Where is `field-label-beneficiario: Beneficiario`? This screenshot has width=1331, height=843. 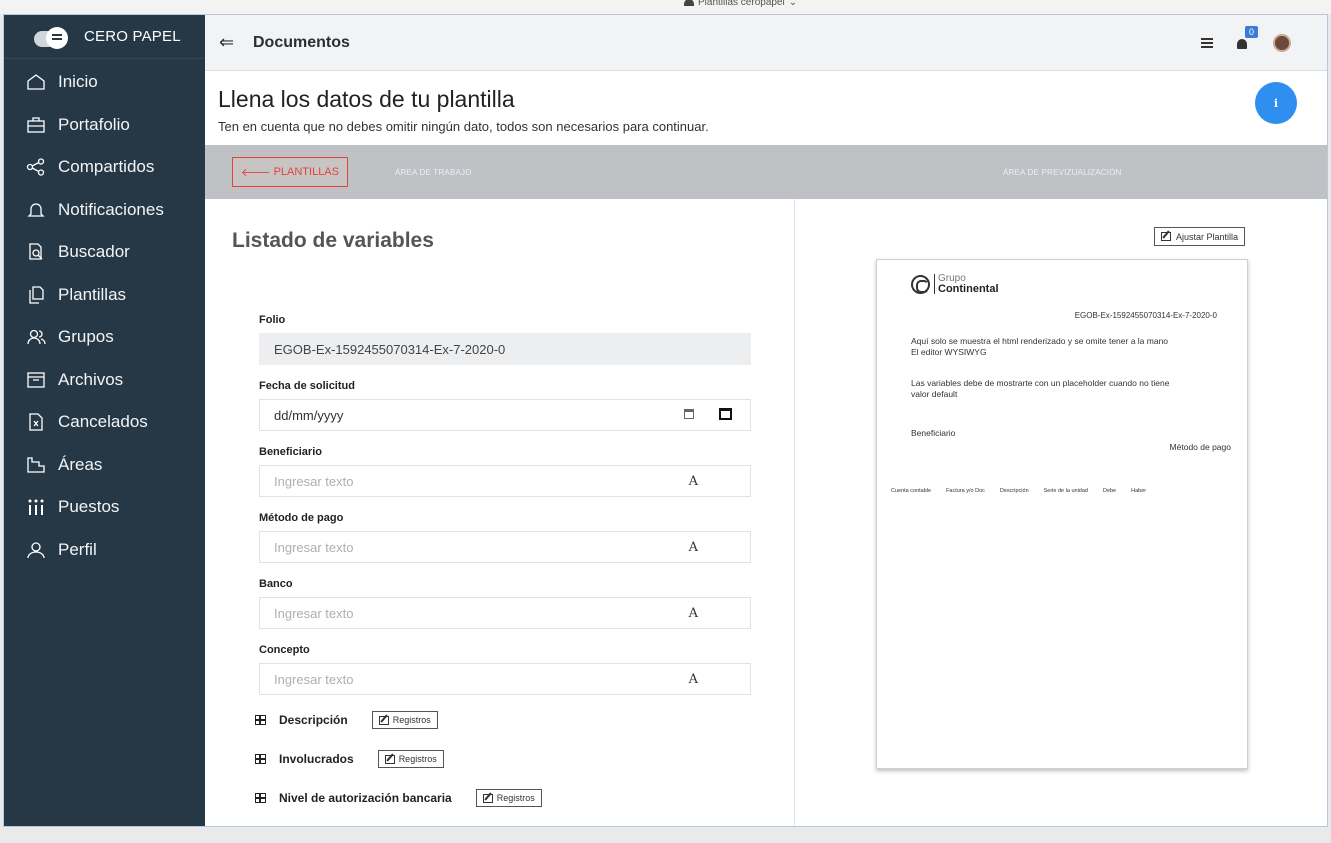
field-label-beneficiario: Beneficiario is located at coordinates (290, 452).